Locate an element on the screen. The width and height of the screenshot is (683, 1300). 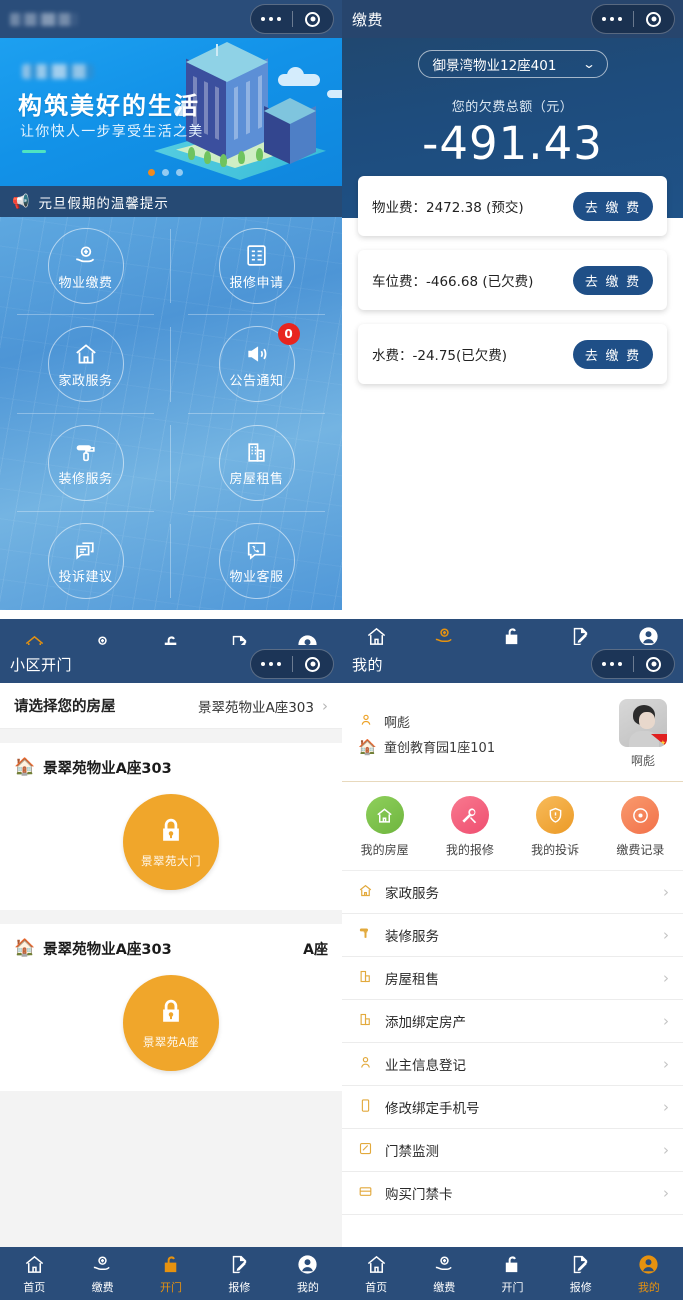
phone-bubble-icon is located at coordinates (256, 550).